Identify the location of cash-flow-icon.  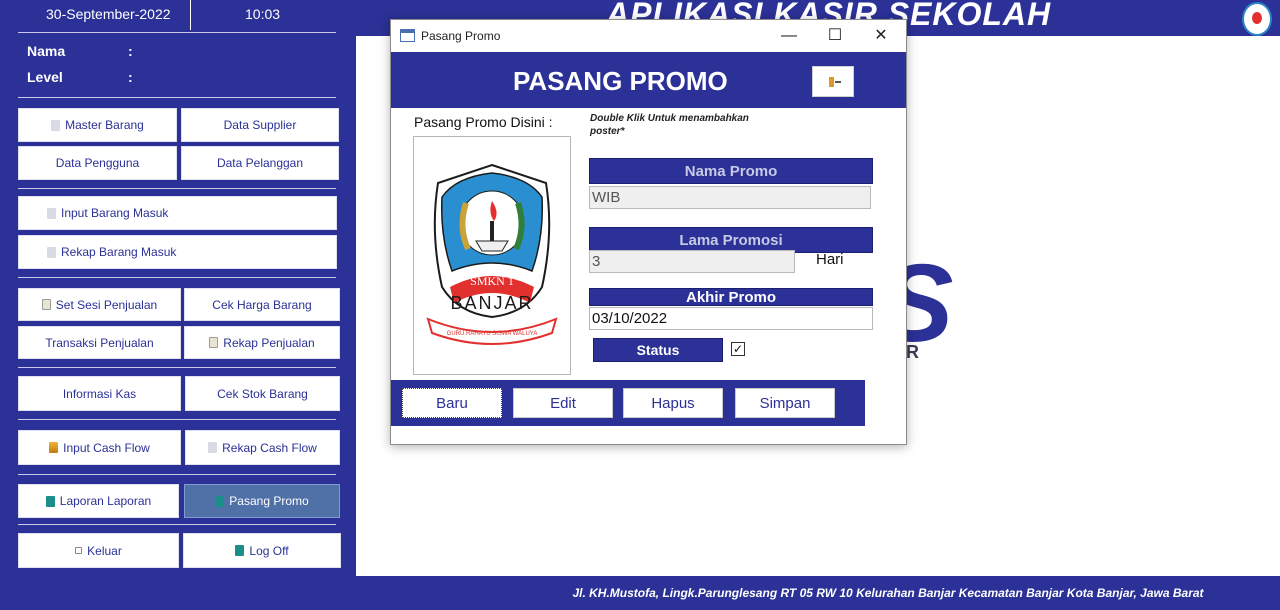
(54, 447).